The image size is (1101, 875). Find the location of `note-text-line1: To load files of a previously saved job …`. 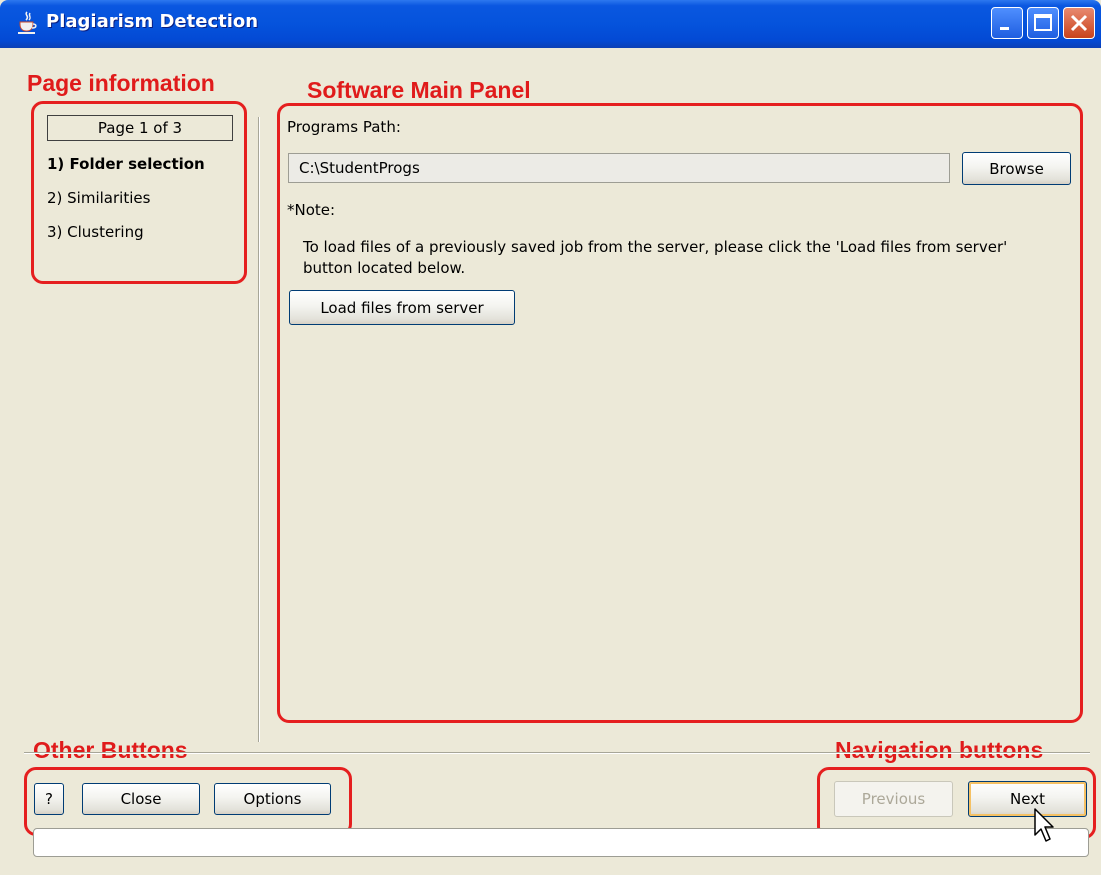

note-text-line1: To load files of a previously saved job … is located at coordinates (655, 247).